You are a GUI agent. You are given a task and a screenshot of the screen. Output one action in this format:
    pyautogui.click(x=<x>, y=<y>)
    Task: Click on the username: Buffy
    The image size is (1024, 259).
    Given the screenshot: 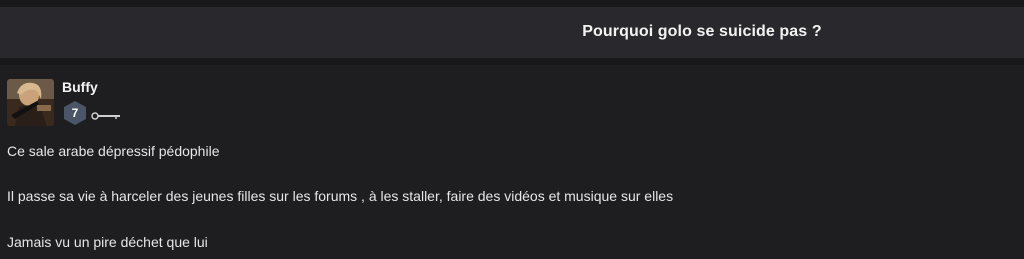 What is the action you would take?
    pyautogui.click(x=80, y=87)
    